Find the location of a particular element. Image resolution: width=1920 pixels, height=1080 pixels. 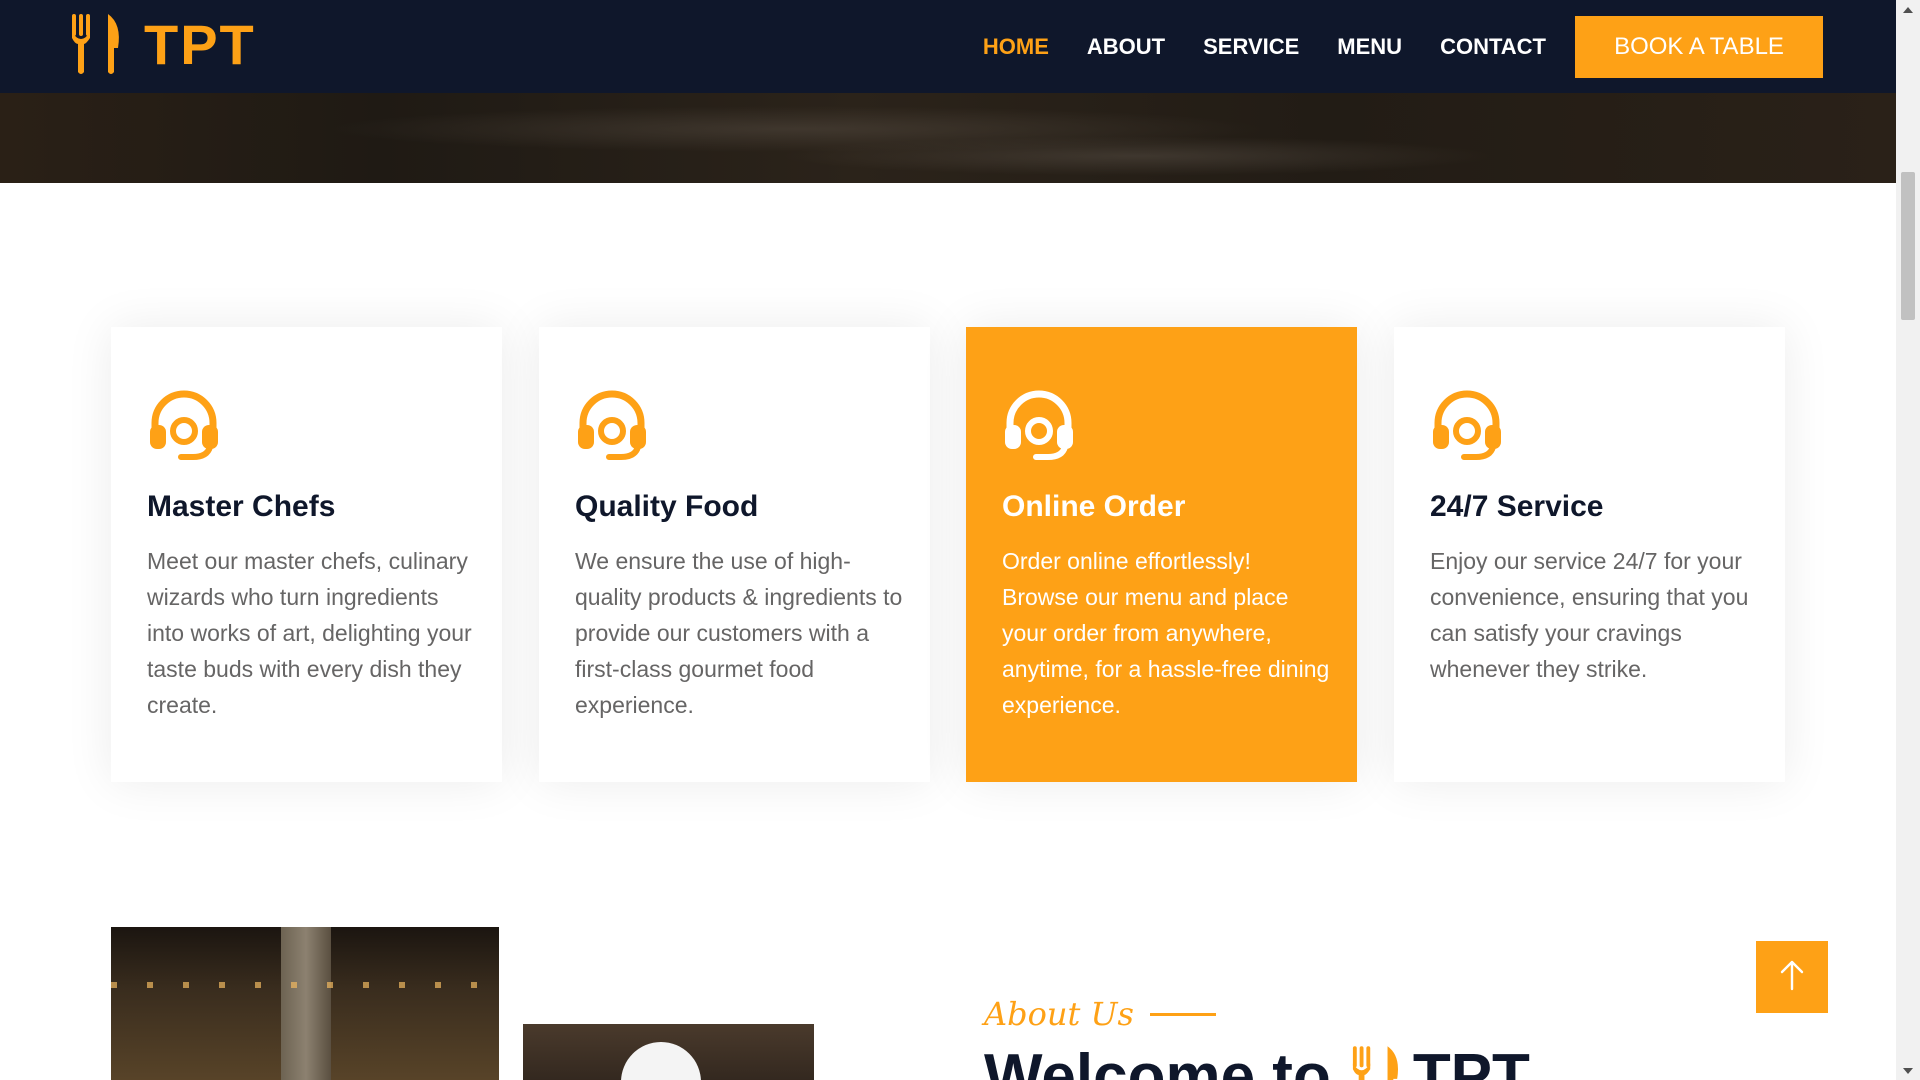

about-heading-brand: TPT is located at coordinates (1471, 1061).